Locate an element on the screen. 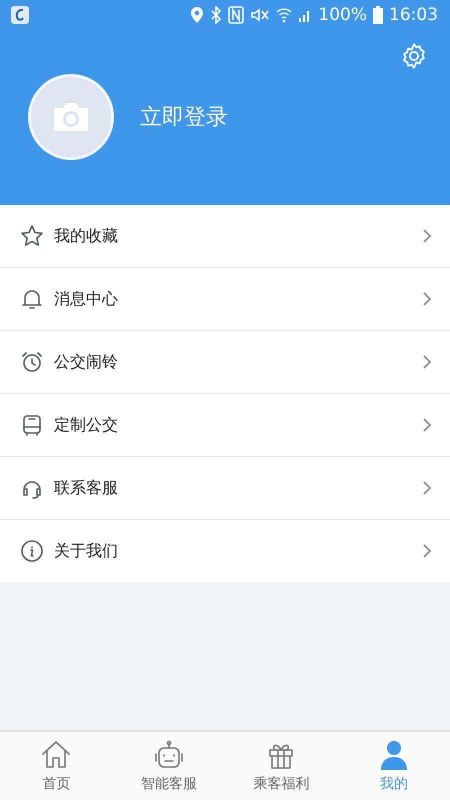 The height and width of the screenshot is (800, 450). mute-icon is located at coordinates (260, 15).